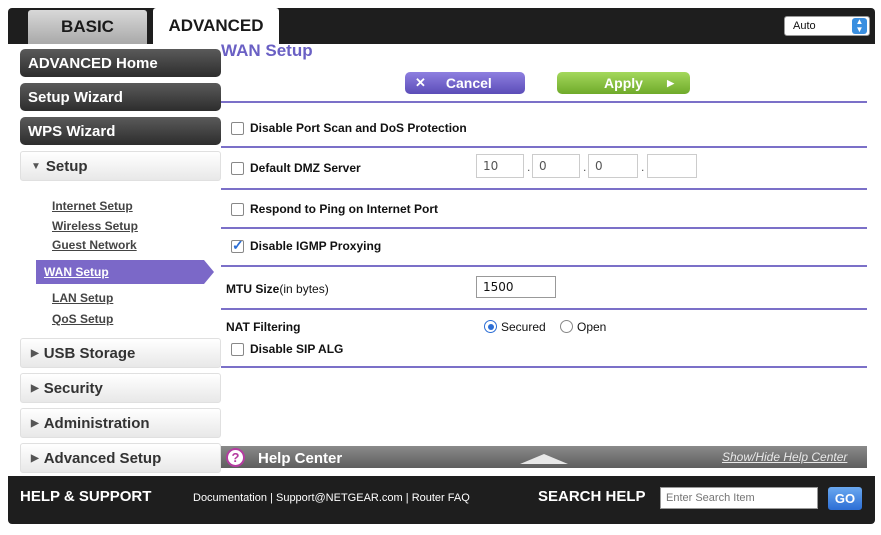 This screenshot has width=881, height=535. I want to click on sidebar-item-wireless-setup: Wireless Setup, so click(95, 226).